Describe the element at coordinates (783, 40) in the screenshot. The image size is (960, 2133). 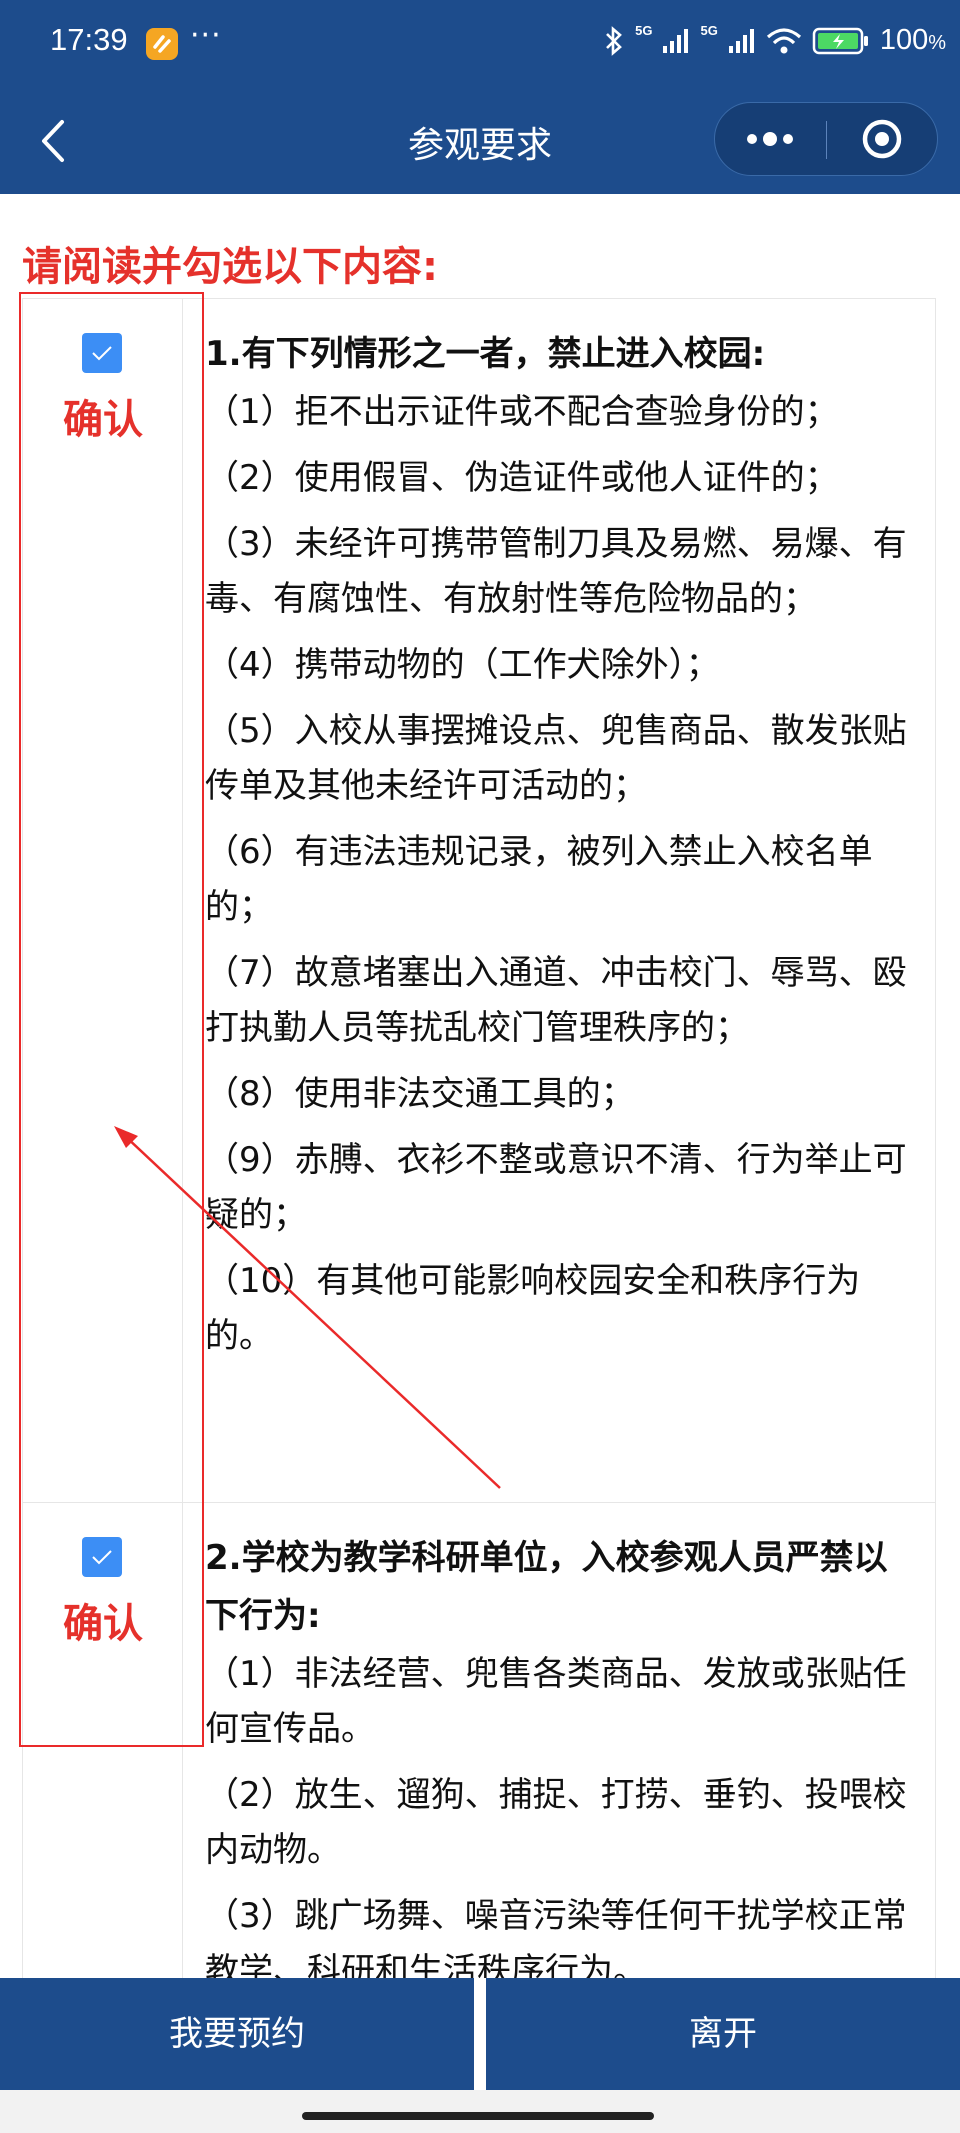
I see `wifi-icon` at that location.